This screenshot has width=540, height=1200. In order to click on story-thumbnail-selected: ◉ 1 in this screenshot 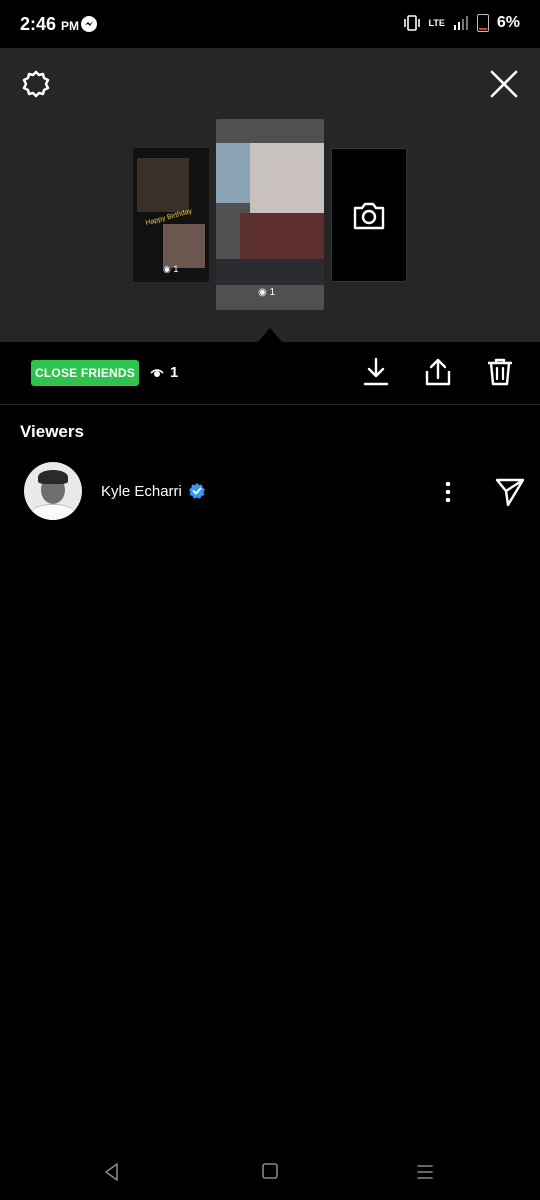, I will do `click(270, 214)`.